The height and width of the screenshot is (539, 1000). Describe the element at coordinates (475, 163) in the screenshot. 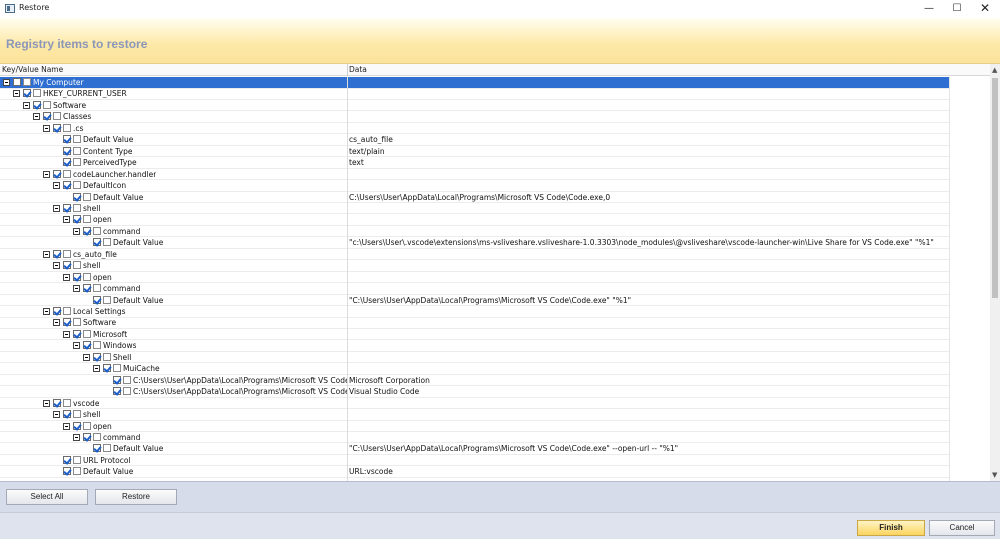

I see `tree-row: PerceivedType text` at that location.